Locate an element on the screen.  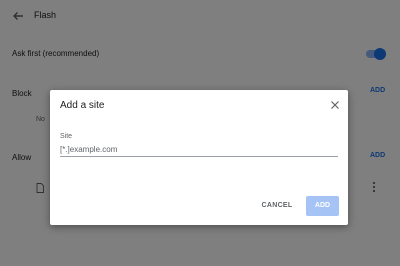
site-field-label: Site is located at coordinates (66, 136).